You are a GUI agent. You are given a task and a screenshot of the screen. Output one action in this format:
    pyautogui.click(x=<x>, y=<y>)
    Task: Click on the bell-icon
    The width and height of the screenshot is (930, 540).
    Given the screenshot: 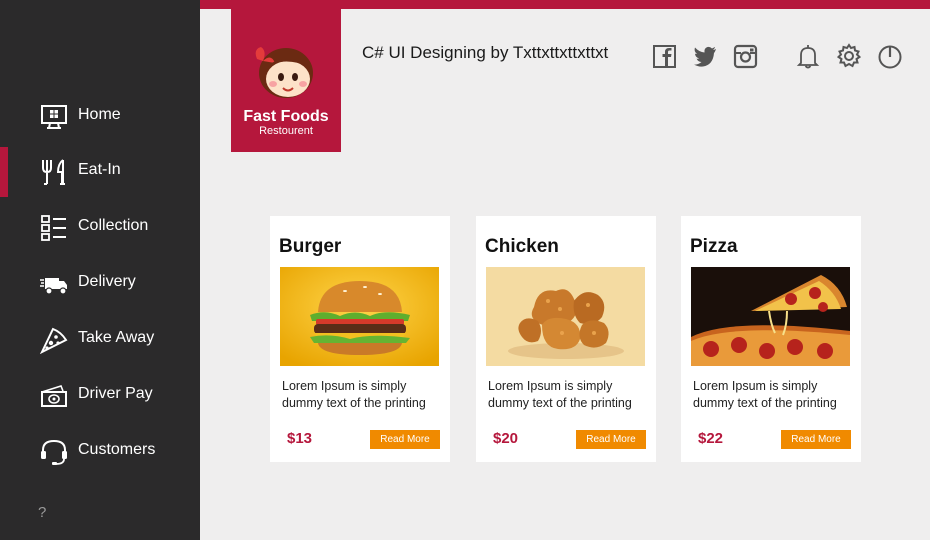 What is the action you would take?
    pyautogui.click(x=808, y=56)
    